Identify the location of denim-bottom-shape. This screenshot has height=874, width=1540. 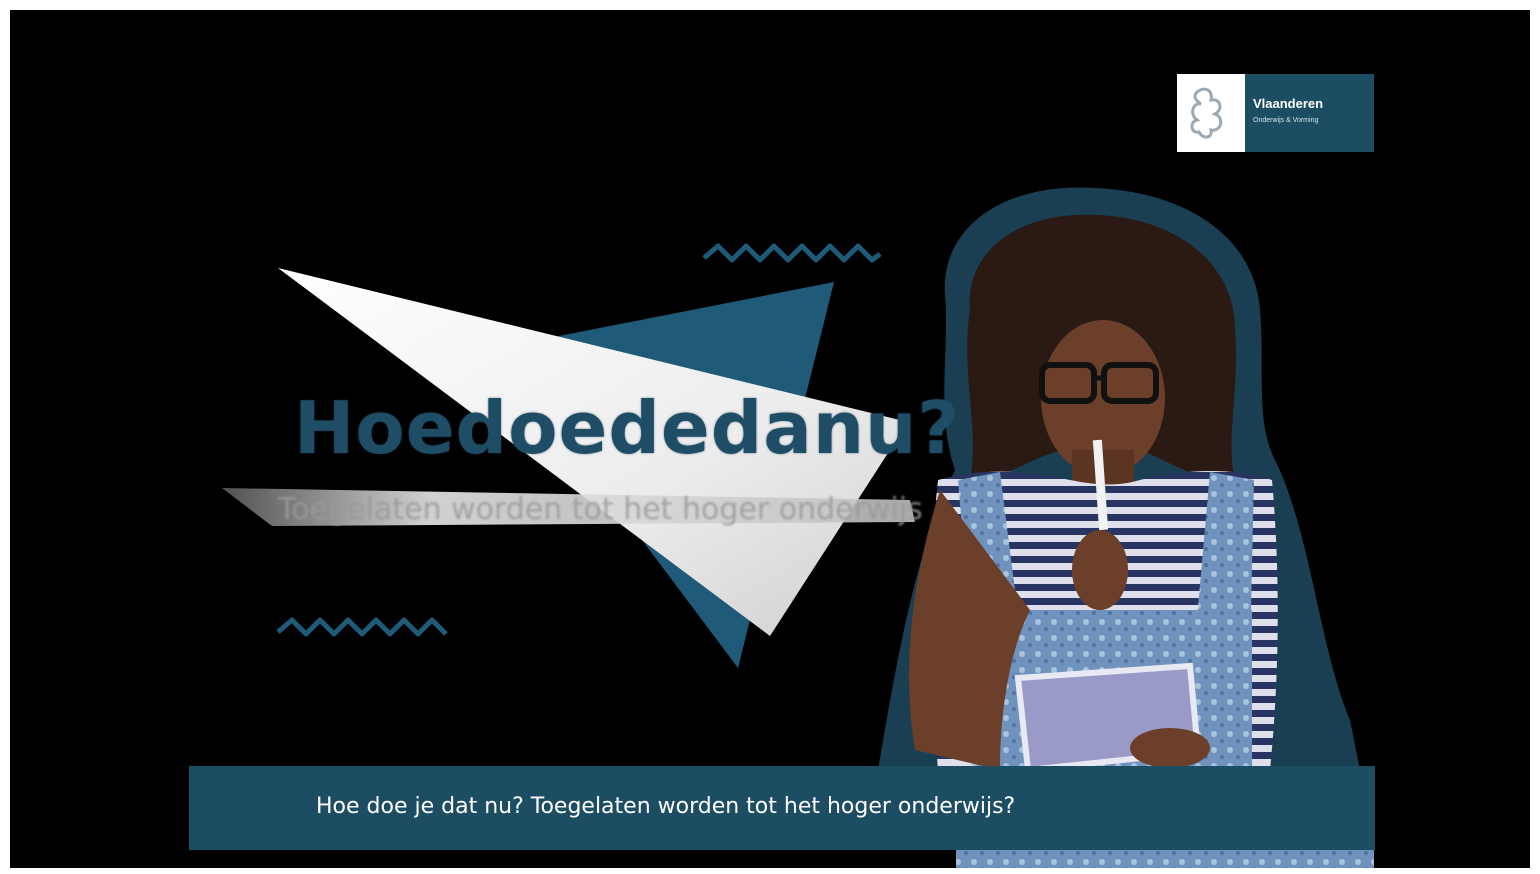
(1165, 859).